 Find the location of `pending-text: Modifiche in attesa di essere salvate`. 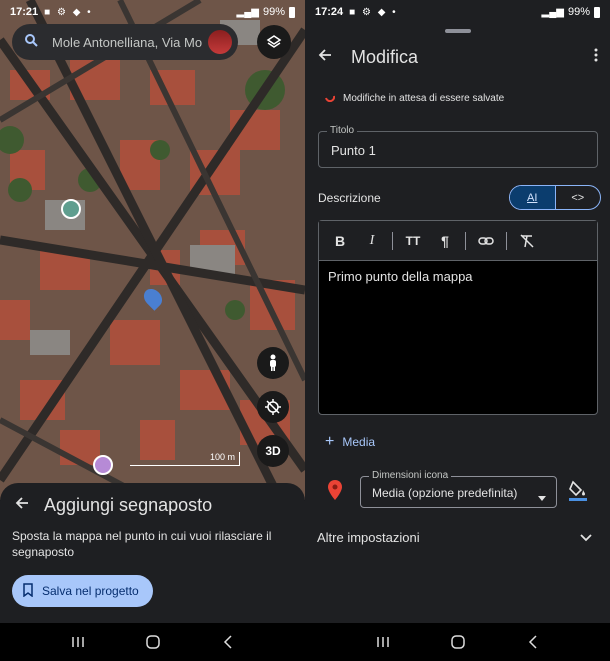

pending-text: Modifiche in attesa di essere salvate is located at coordinates (424, 98).